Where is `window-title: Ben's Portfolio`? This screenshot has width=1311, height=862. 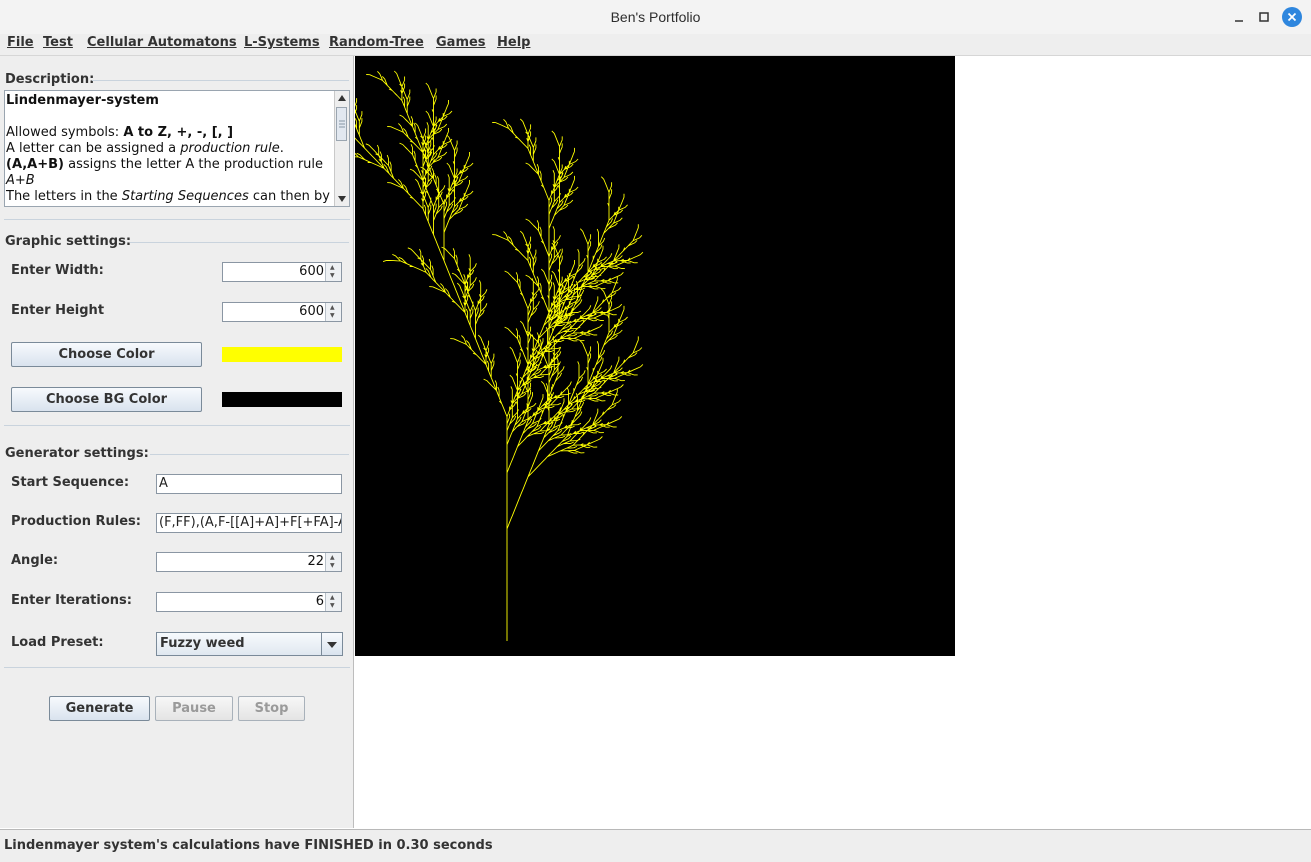
window-title: Ben's Portfolio is located at coordinates (655, 17).